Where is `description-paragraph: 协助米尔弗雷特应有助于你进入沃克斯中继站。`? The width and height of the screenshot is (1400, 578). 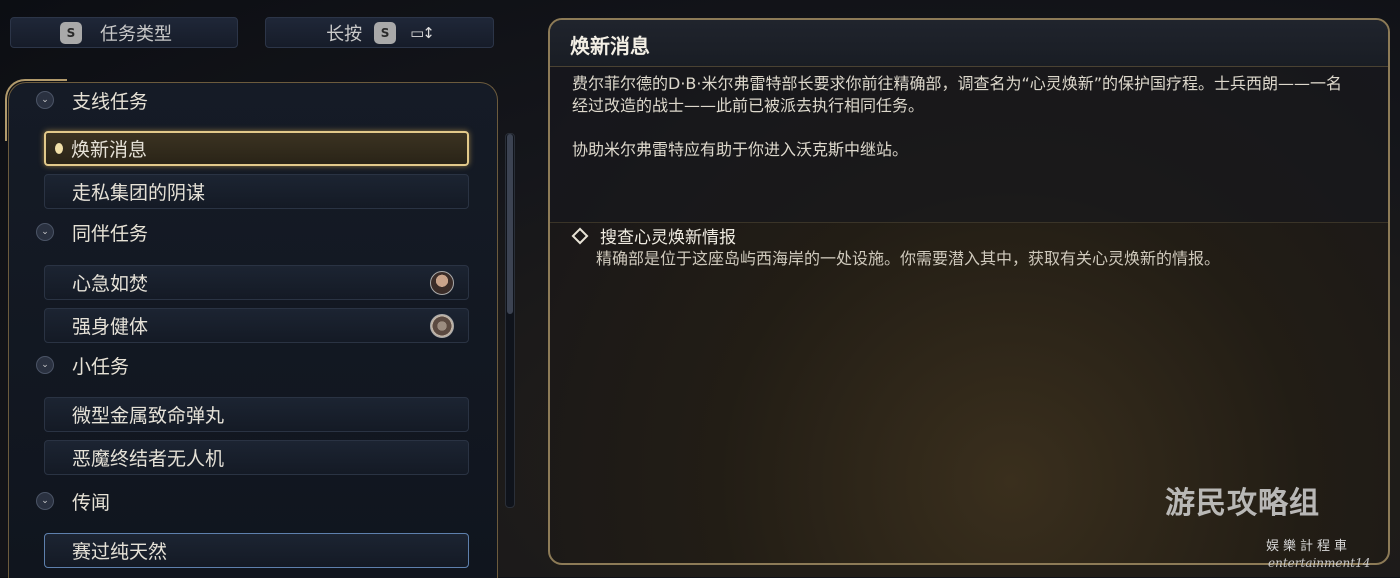 description-paragraph: 协助米尔弗雷特应有助于你进入沃克斯中继站。 is located at coordinates (740, 149).